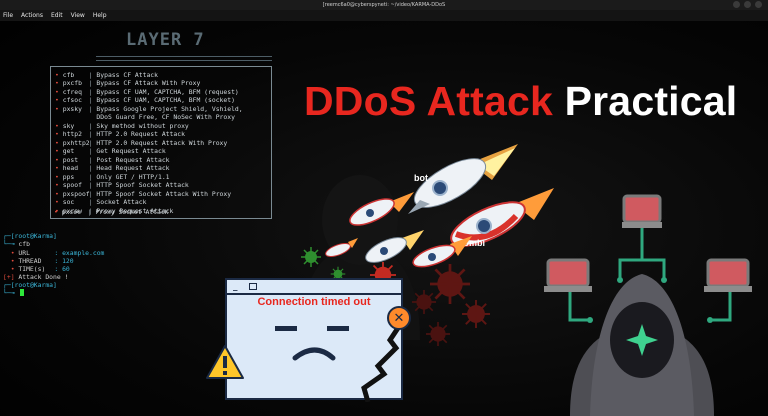  Describe the element at coordinates (122, 185) in the screenshot. I see `method-row: • spoof | HTTP Spoof Socket Attack` at that location.